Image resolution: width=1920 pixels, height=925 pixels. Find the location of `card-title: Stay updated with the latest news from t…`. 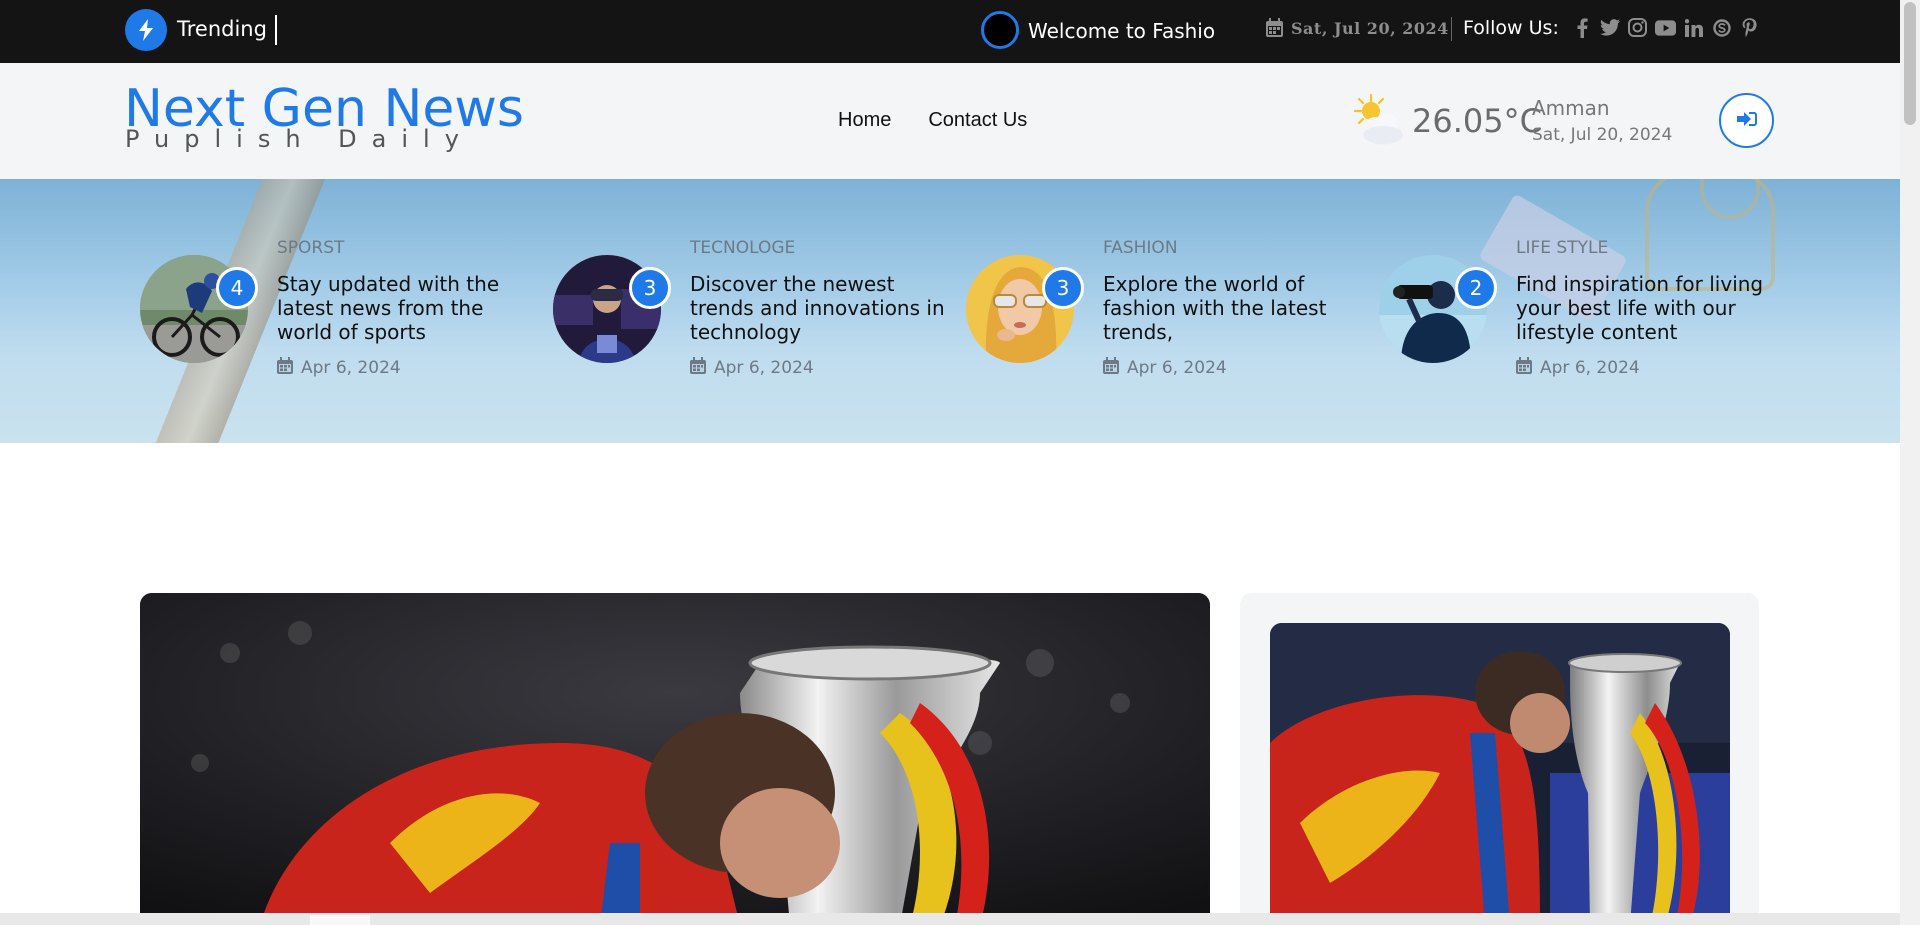

card-title: Stay updated with the latest news from t… is located at coordinates (408, 308).